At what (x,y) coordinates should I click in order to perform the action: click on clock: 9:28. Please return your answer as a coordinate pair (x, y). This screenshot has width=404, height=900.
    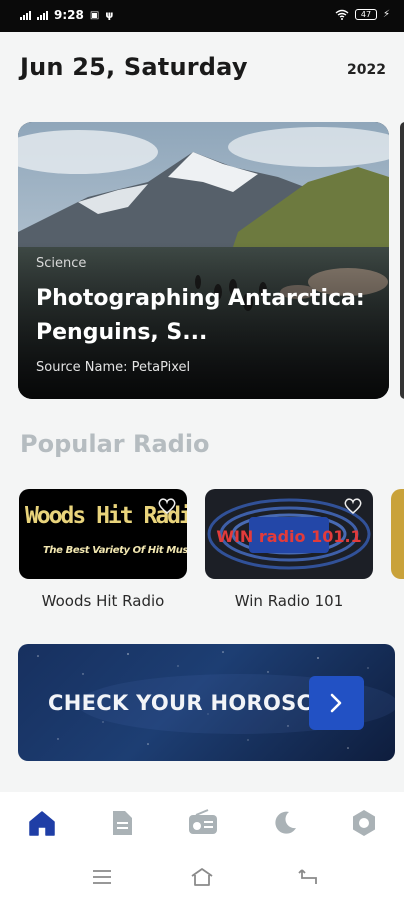
    Looking at the image, I should click on (69, 15).